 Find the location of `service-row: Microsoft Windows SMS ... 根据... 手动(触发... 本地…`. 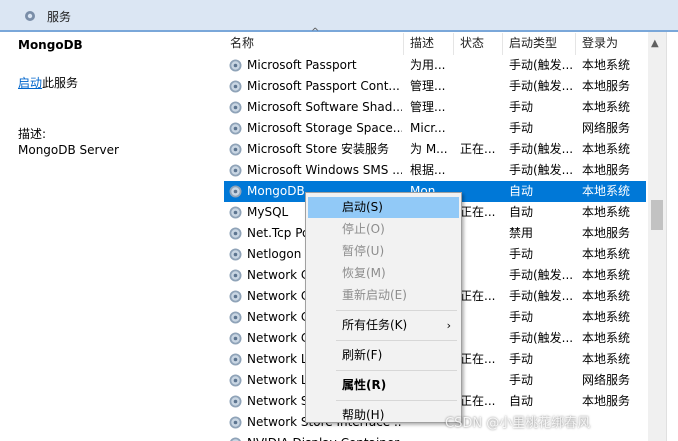

service-row: Microsoft Windows SMS ... 根据... 手动(触发... 本地… is located at coordinates (435, 170).